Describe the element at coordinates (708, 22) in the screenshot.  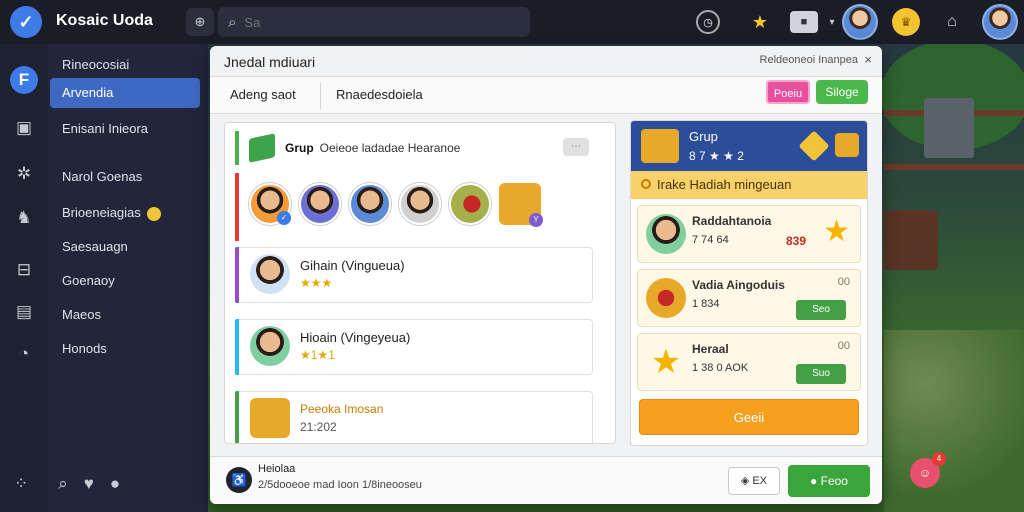
I see `clock-icon: ◷` at that location.